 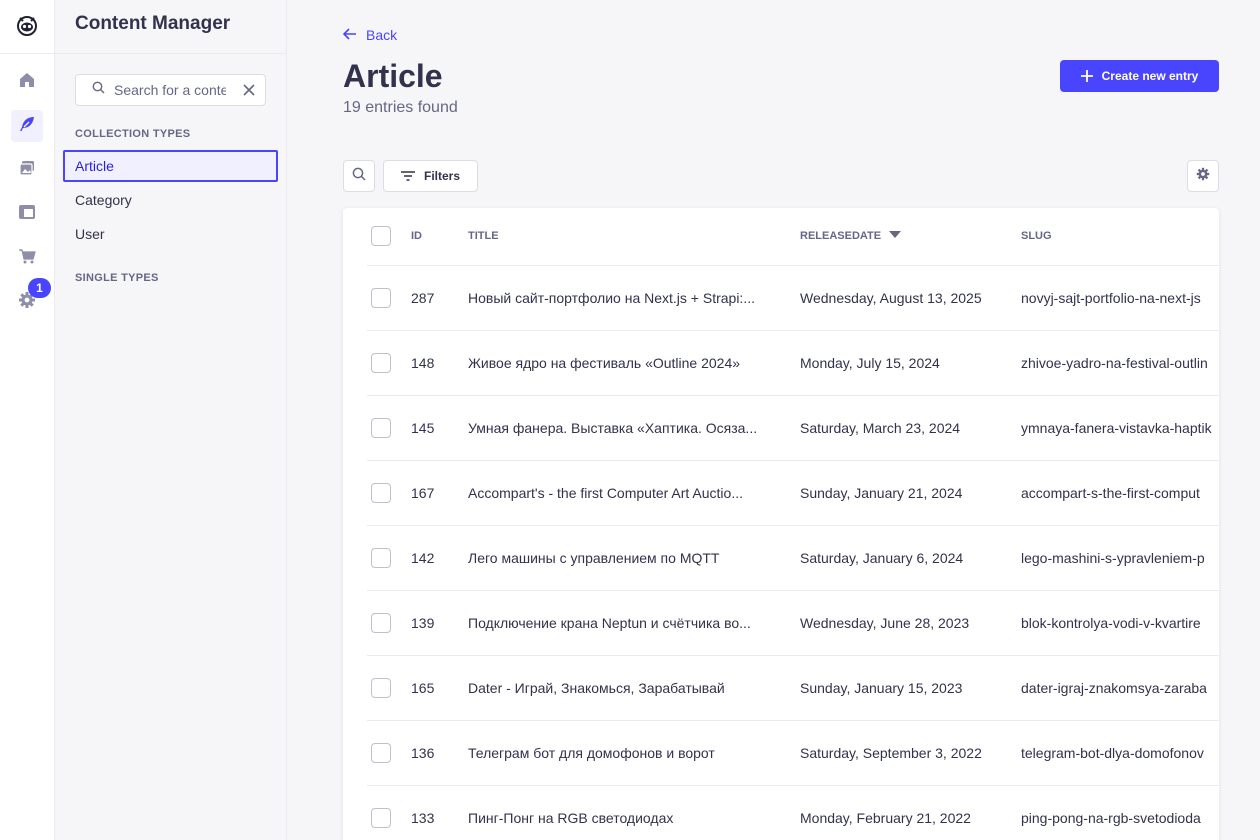 I want to click on row-slug: lego-mashini-s-ypravleniem-p, so click(x=1120, y=558).